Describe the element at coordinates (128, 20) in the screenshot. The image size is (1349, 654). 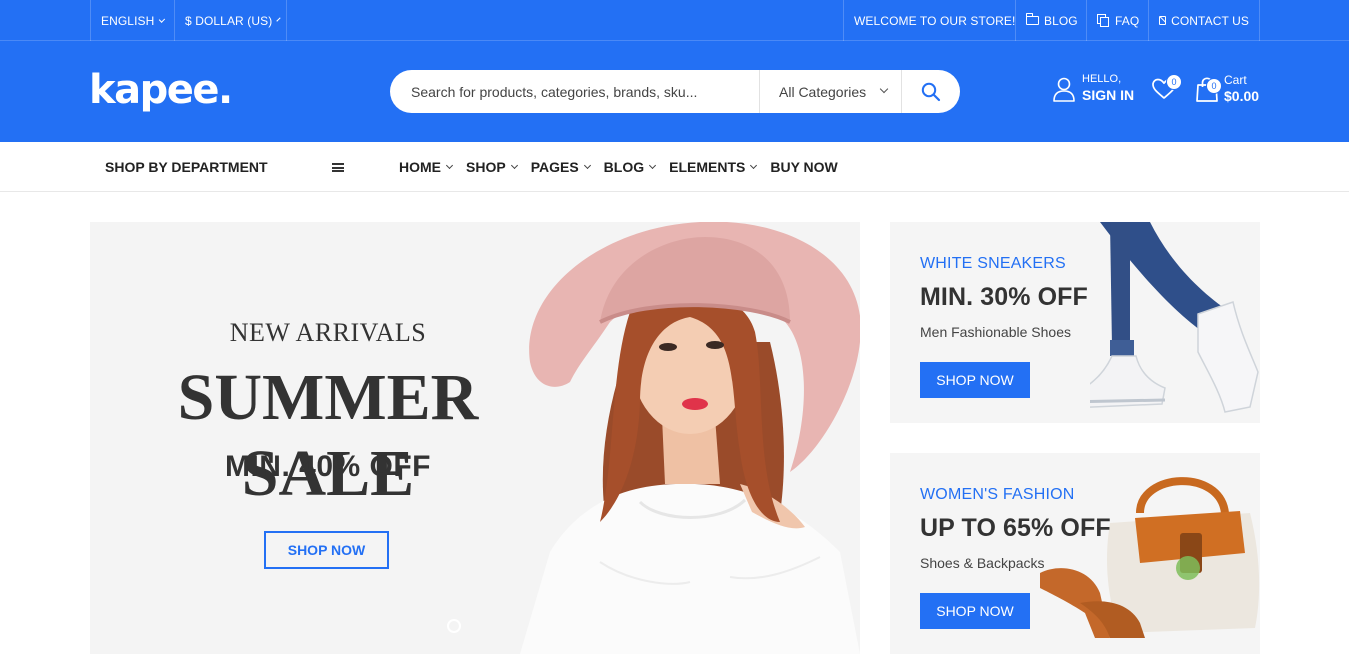
I see `language-label: ENGLISH` at that location.